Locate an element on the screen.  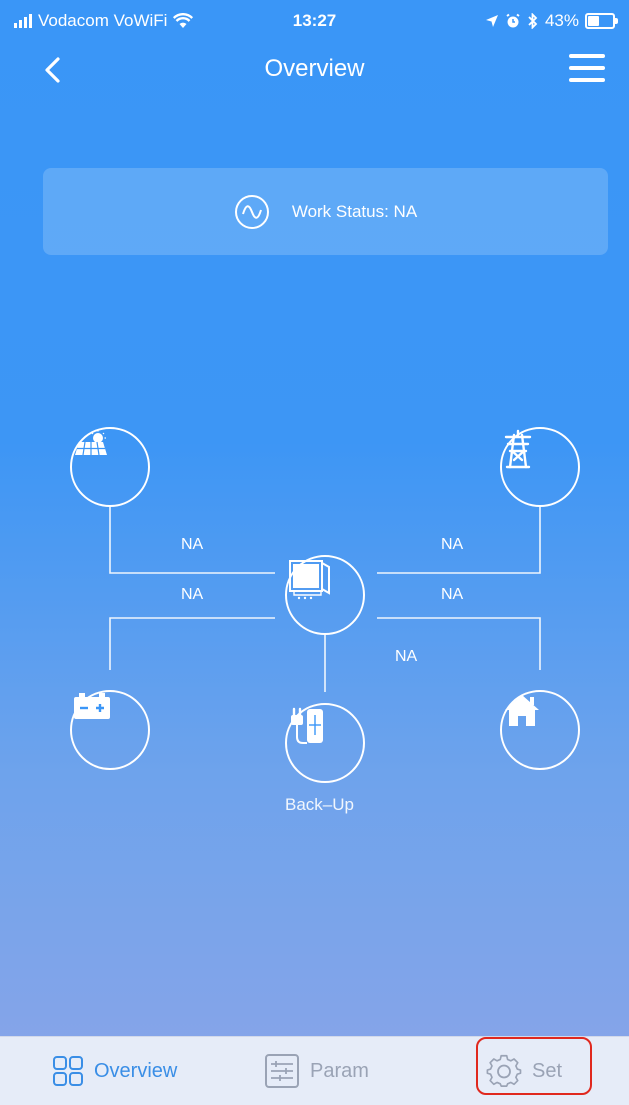
flow-lines is located at coordinates (325, 599).